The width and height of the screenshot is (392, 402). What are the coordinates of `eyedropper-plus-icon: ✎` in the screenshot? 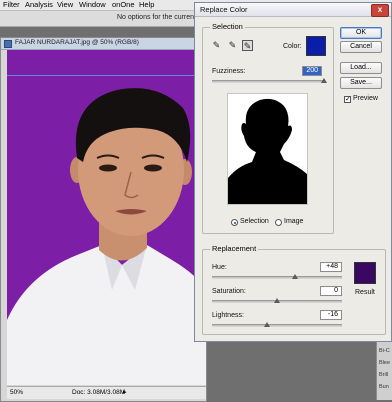 It's located at (232, 45).